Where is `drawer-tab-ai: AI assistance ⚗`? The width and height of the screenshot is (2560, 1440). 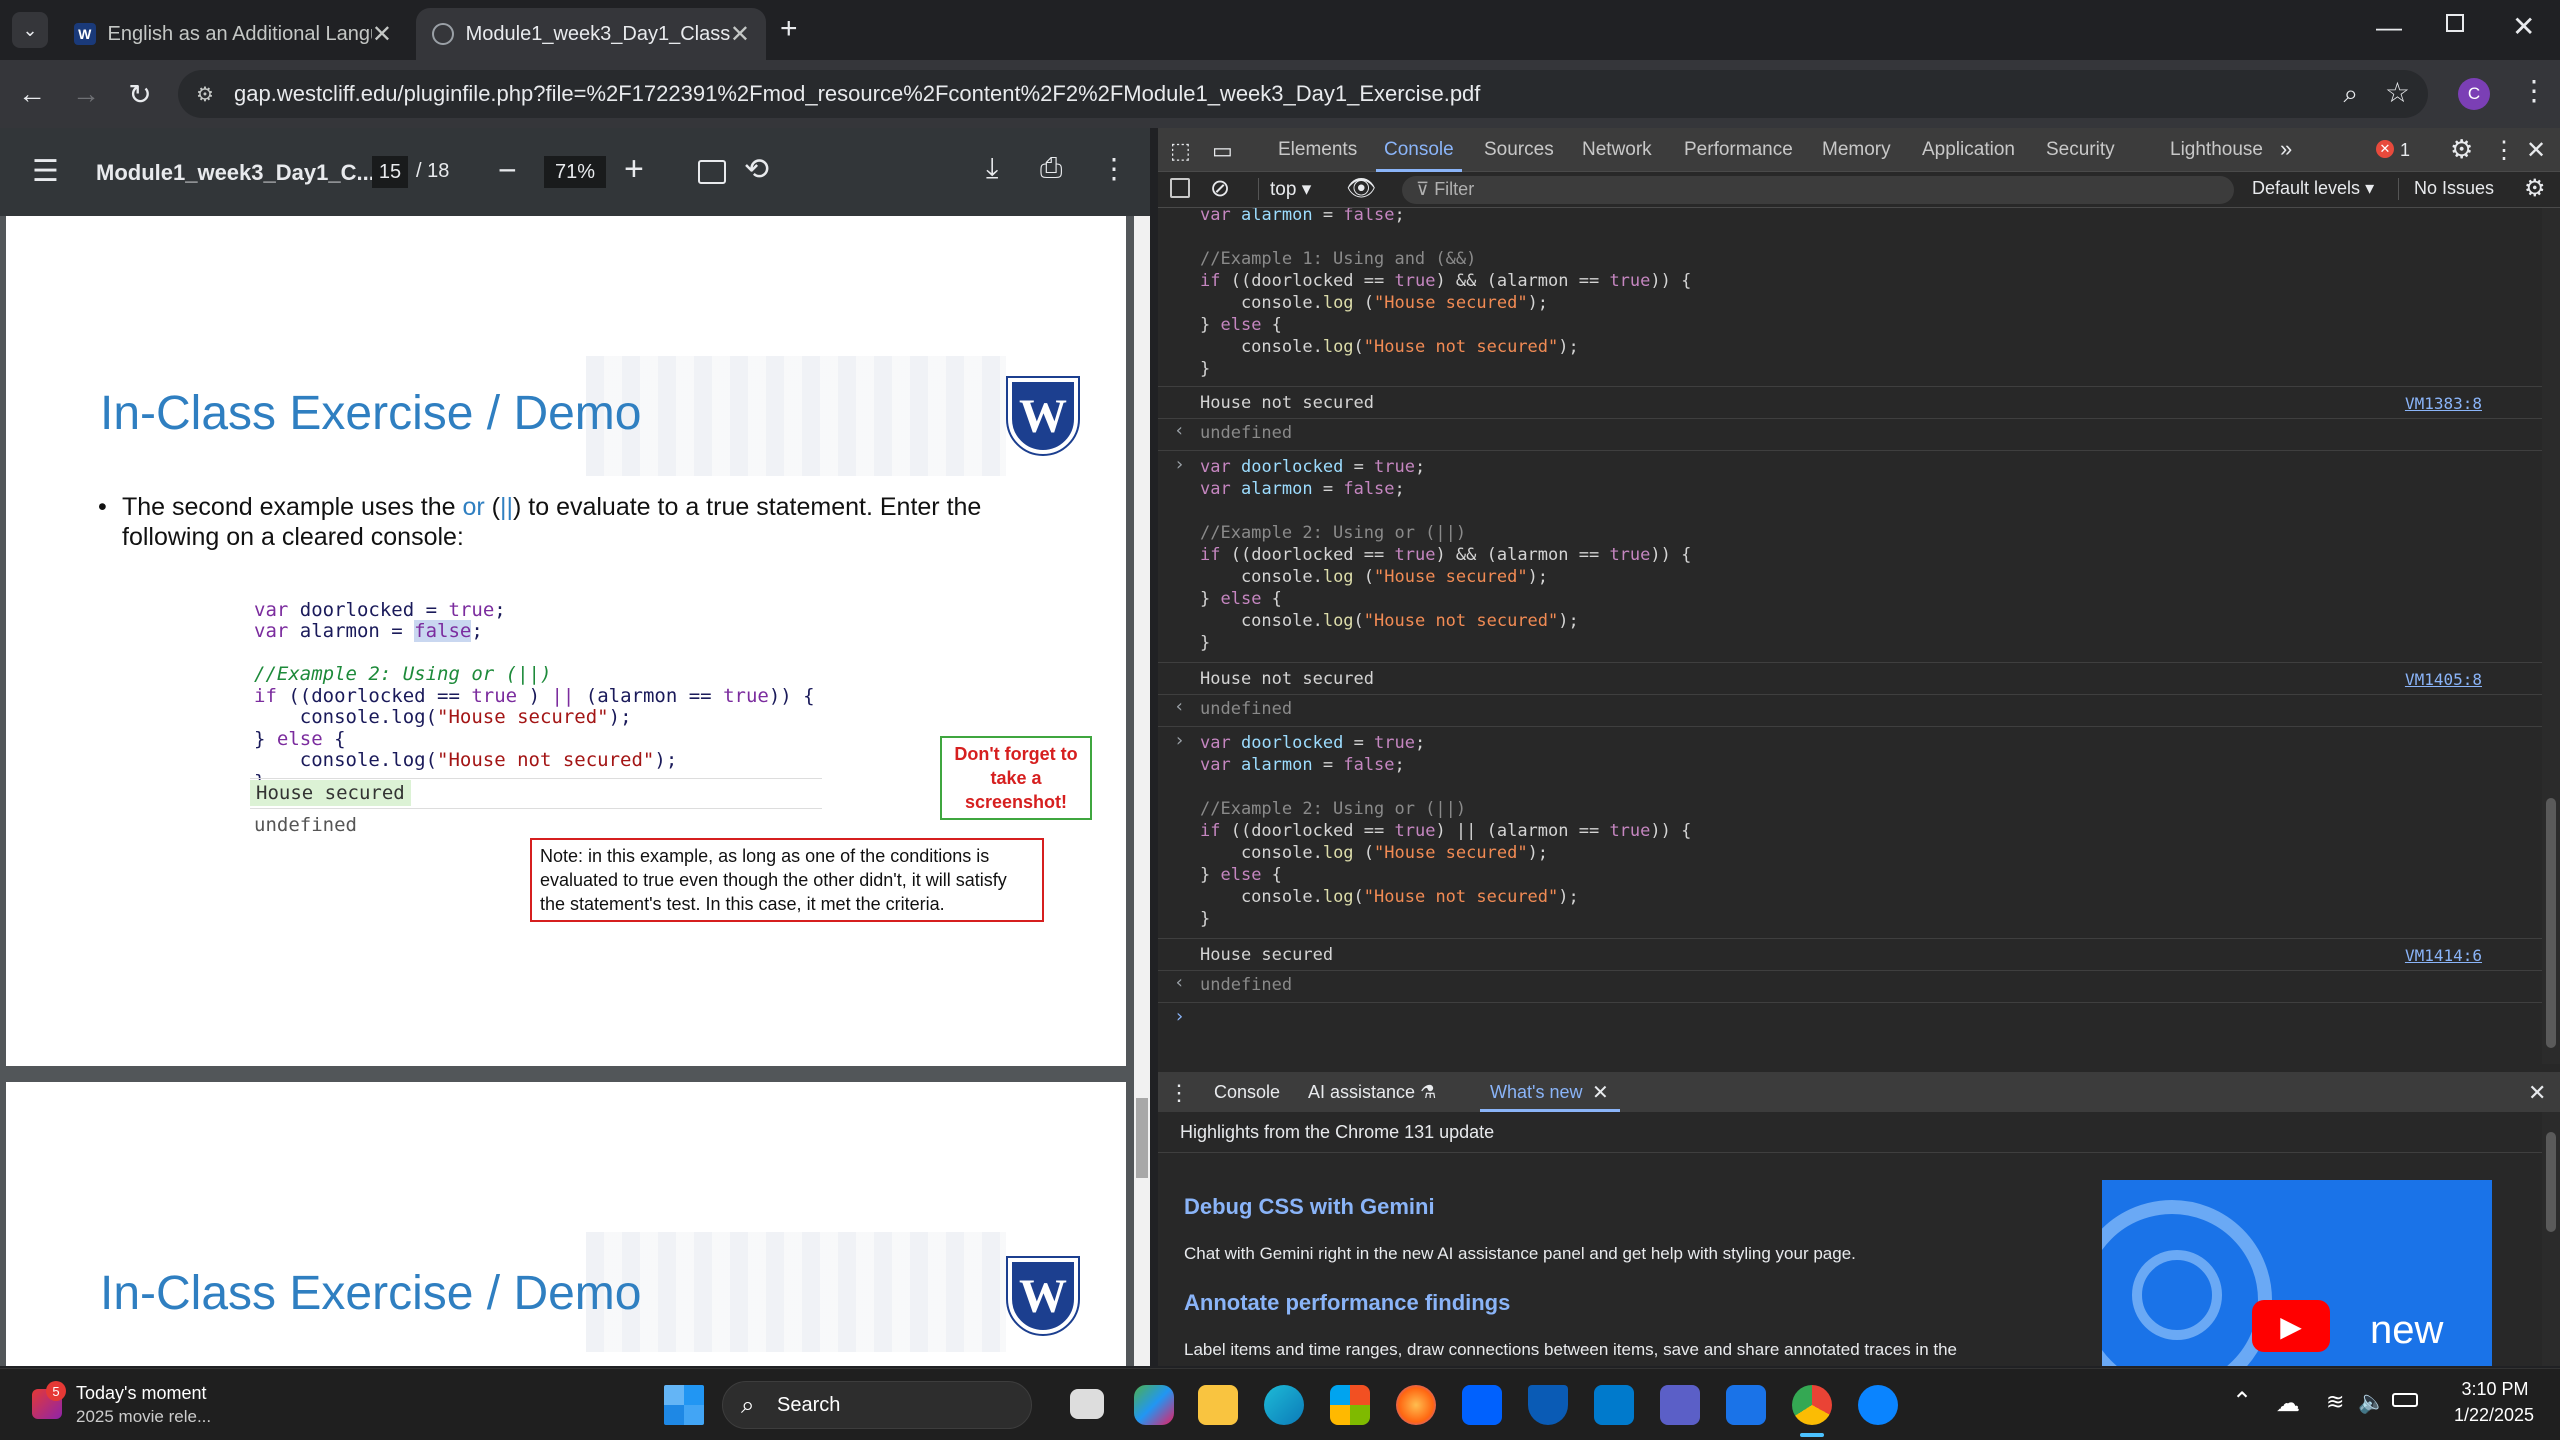 drawer-tab-ai: AI assistance ⚗ is located at coordinates (1372, 1092).